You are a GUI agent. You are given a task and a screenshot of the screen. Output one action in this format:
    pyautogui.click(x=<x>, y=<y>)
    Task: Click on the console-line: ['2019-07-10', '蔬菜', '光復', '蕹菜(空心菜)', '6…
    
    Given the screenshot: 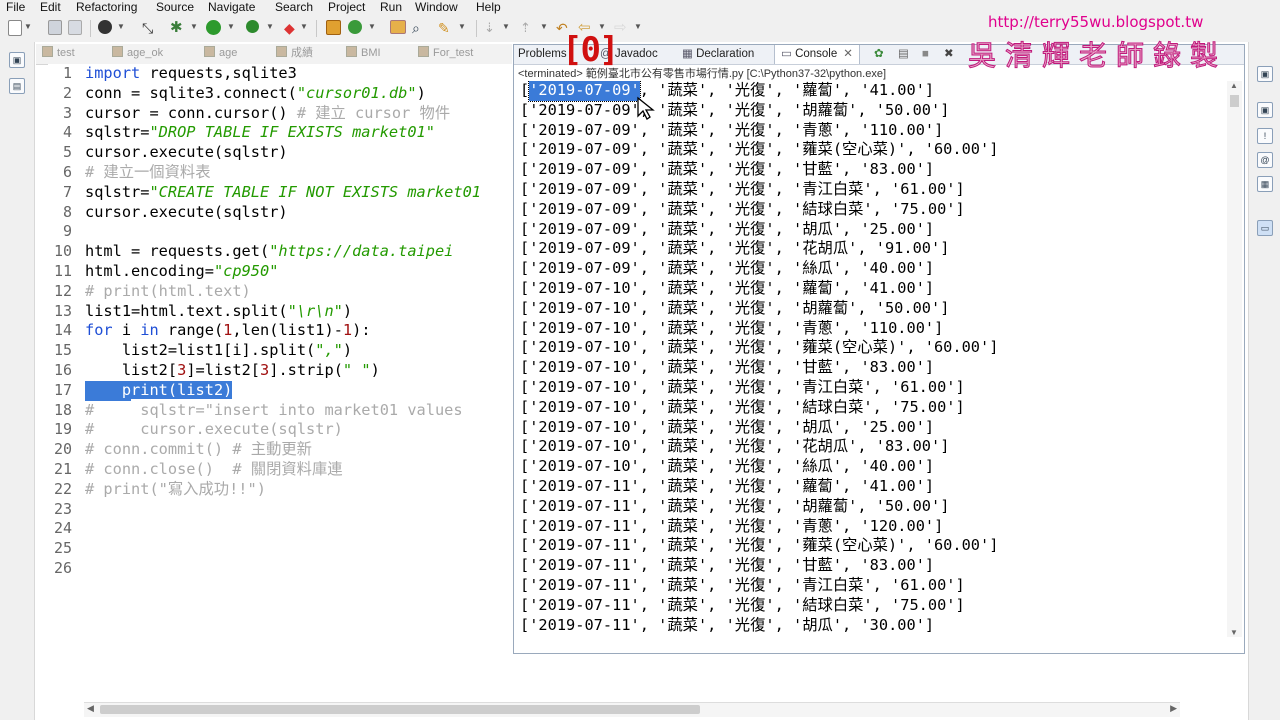 What is the action you would take?
    pyautogui.click(x=759, y=348)
    